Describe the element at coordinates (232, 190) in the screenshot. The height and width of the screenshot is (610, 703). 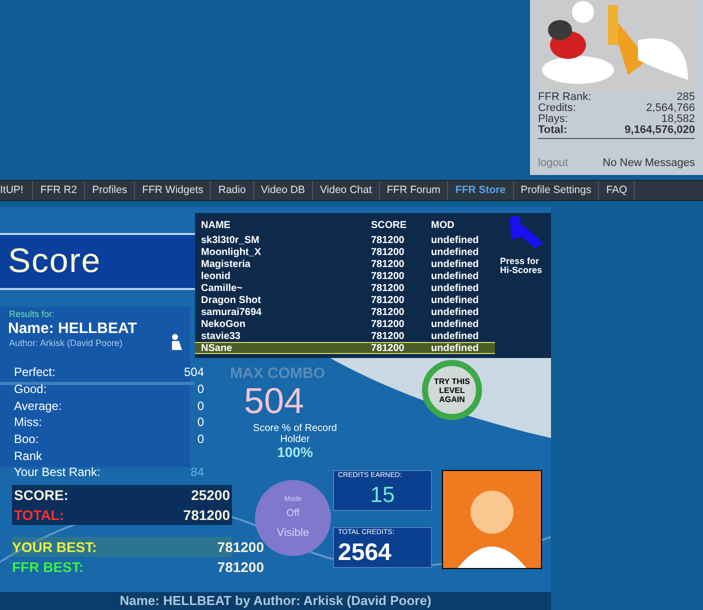
I see `nav-tab: Radio` at that location.